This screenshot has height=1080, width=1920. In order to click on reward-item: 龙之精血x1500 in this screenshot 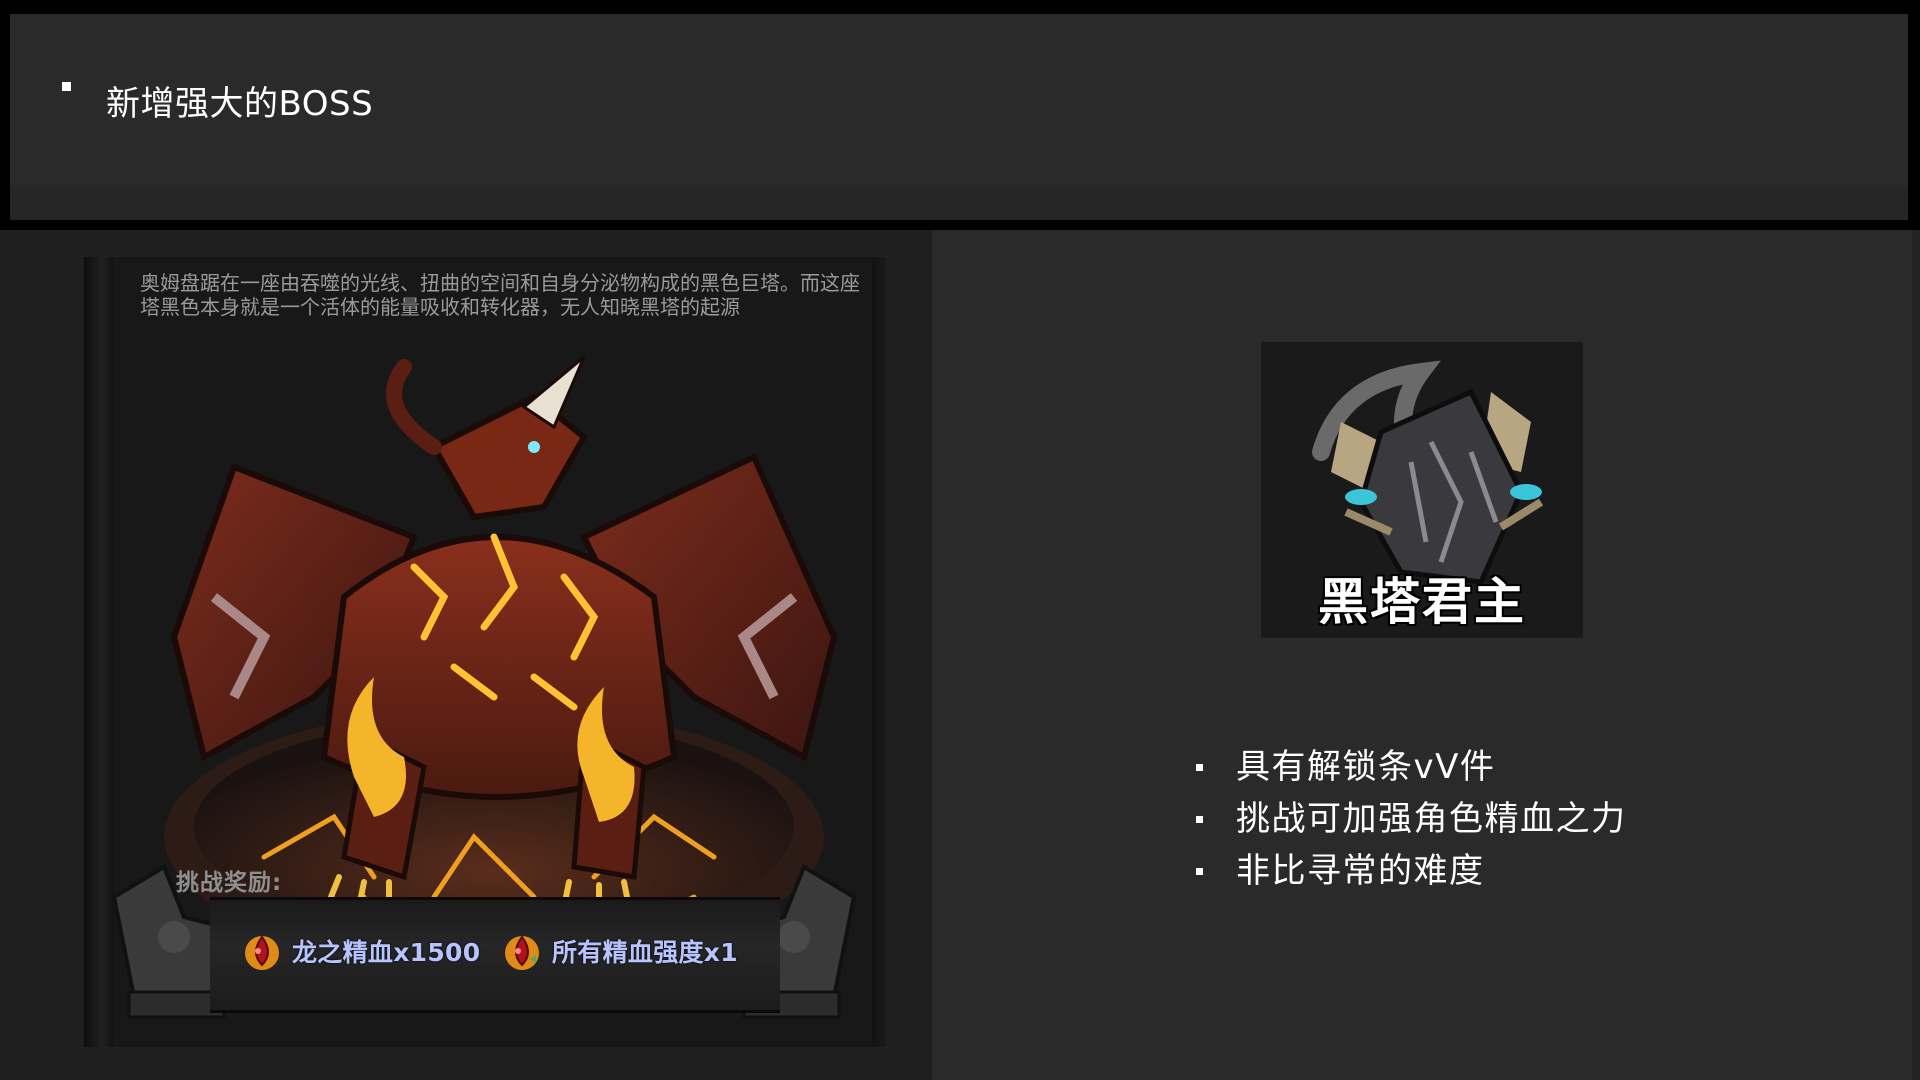, I will do `click(360, 951)`.